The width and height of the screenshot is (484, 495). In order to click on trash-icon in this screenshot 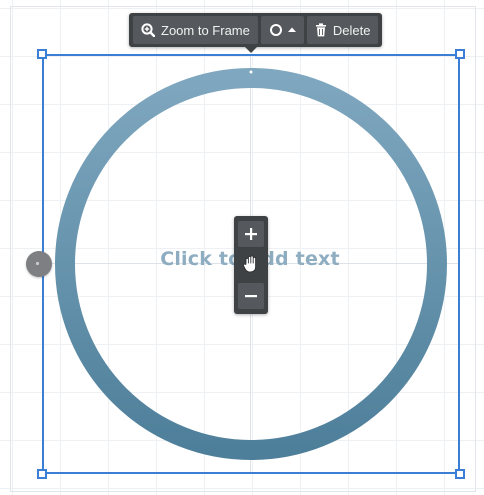, I will do `click(320, 30)`.